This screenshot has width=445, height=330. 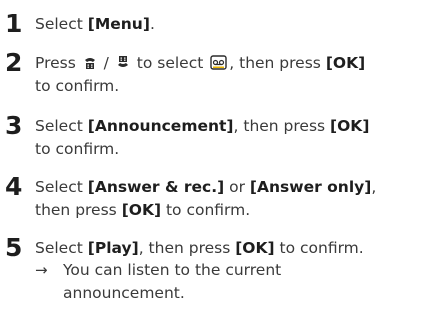 I want to click on step-text: Select [Menu]., so click(x=240, y=24).